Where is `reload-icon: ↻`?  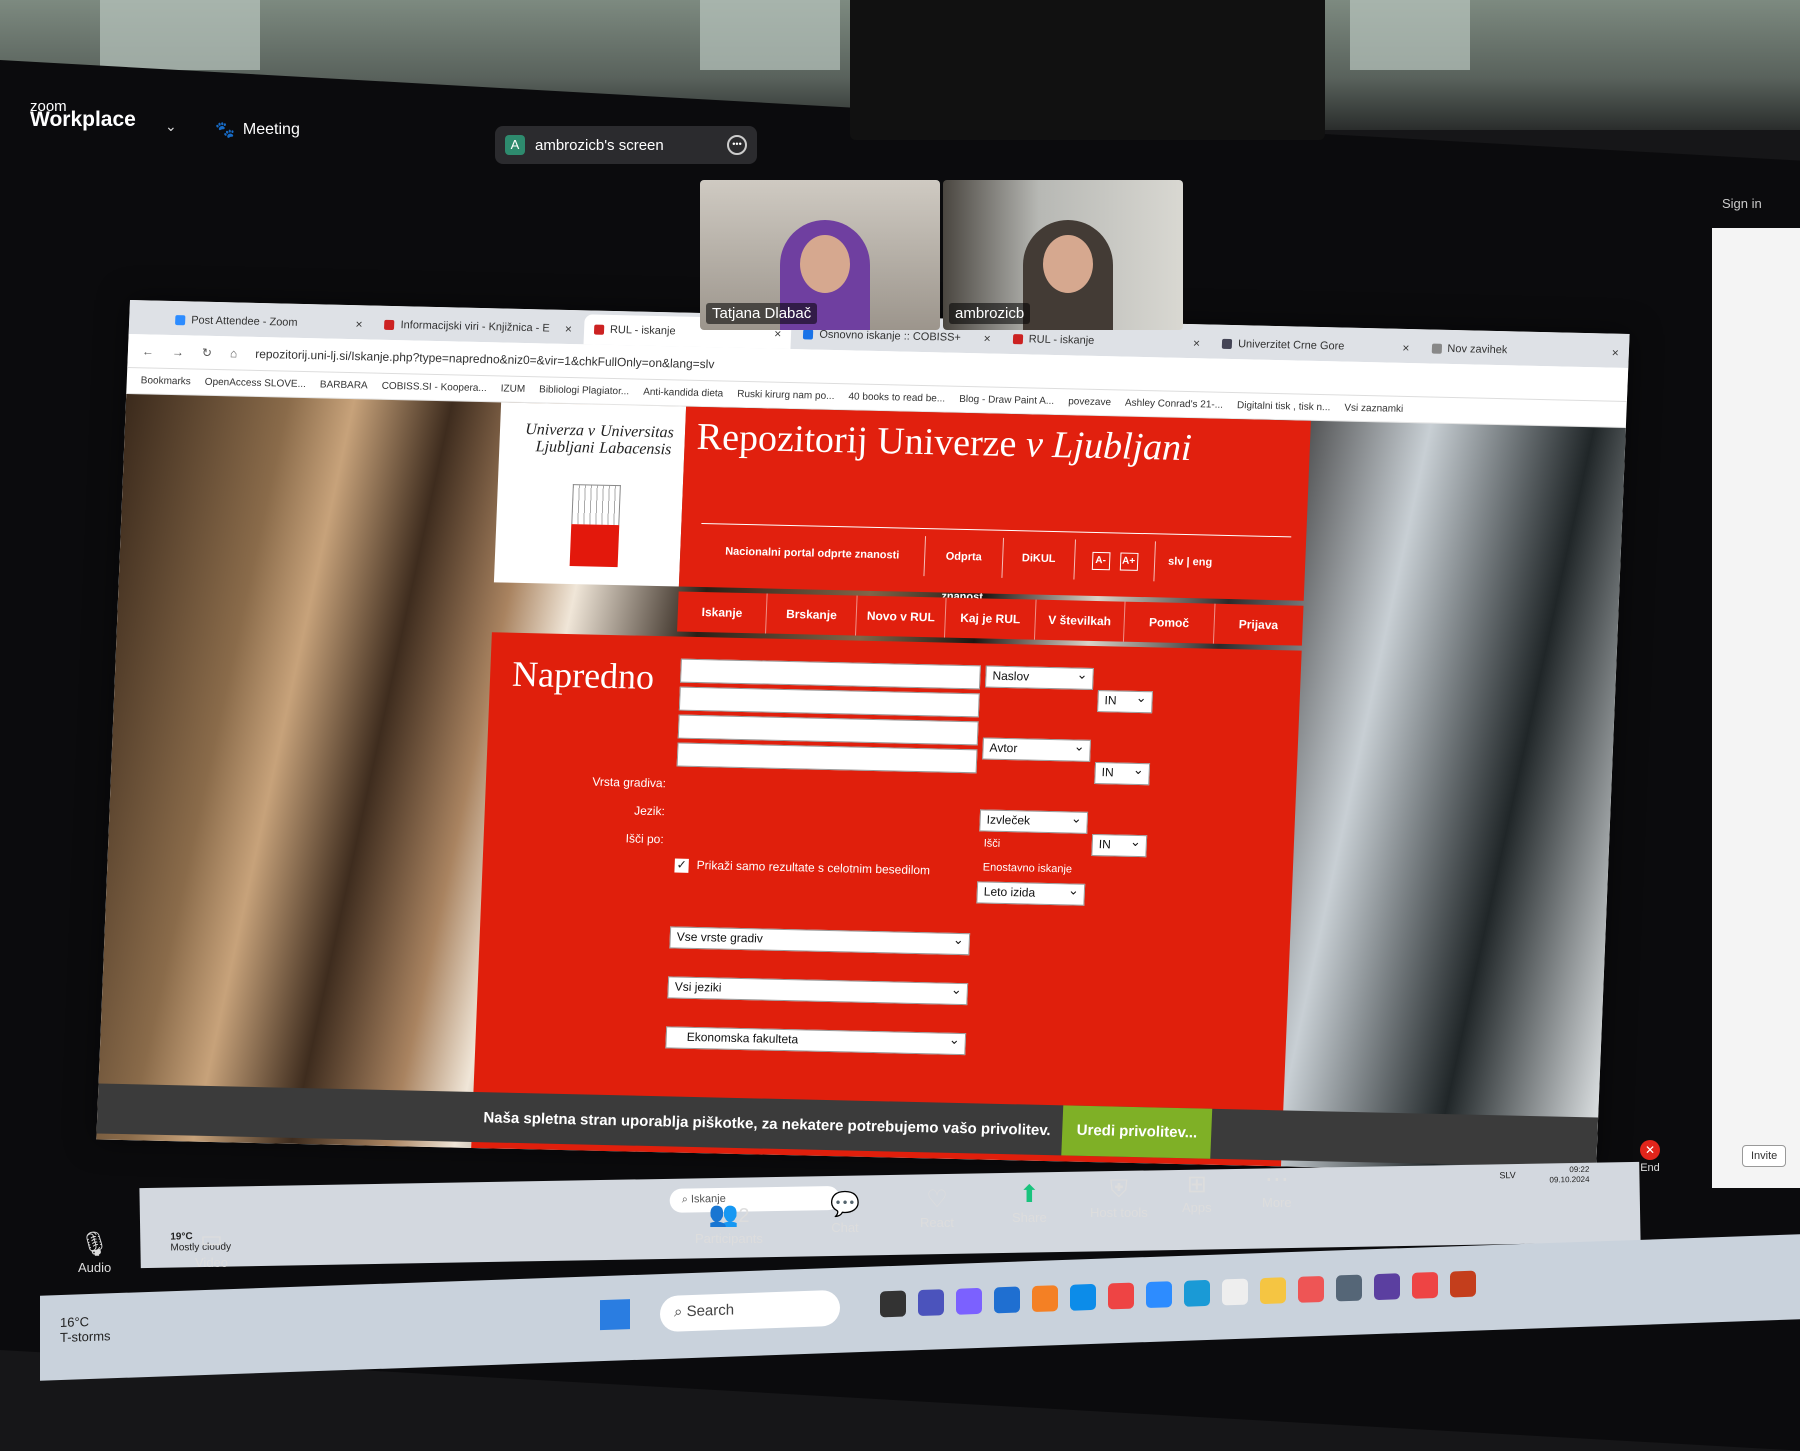 reload-icon: ↻ is located at coordinates (207, 352).